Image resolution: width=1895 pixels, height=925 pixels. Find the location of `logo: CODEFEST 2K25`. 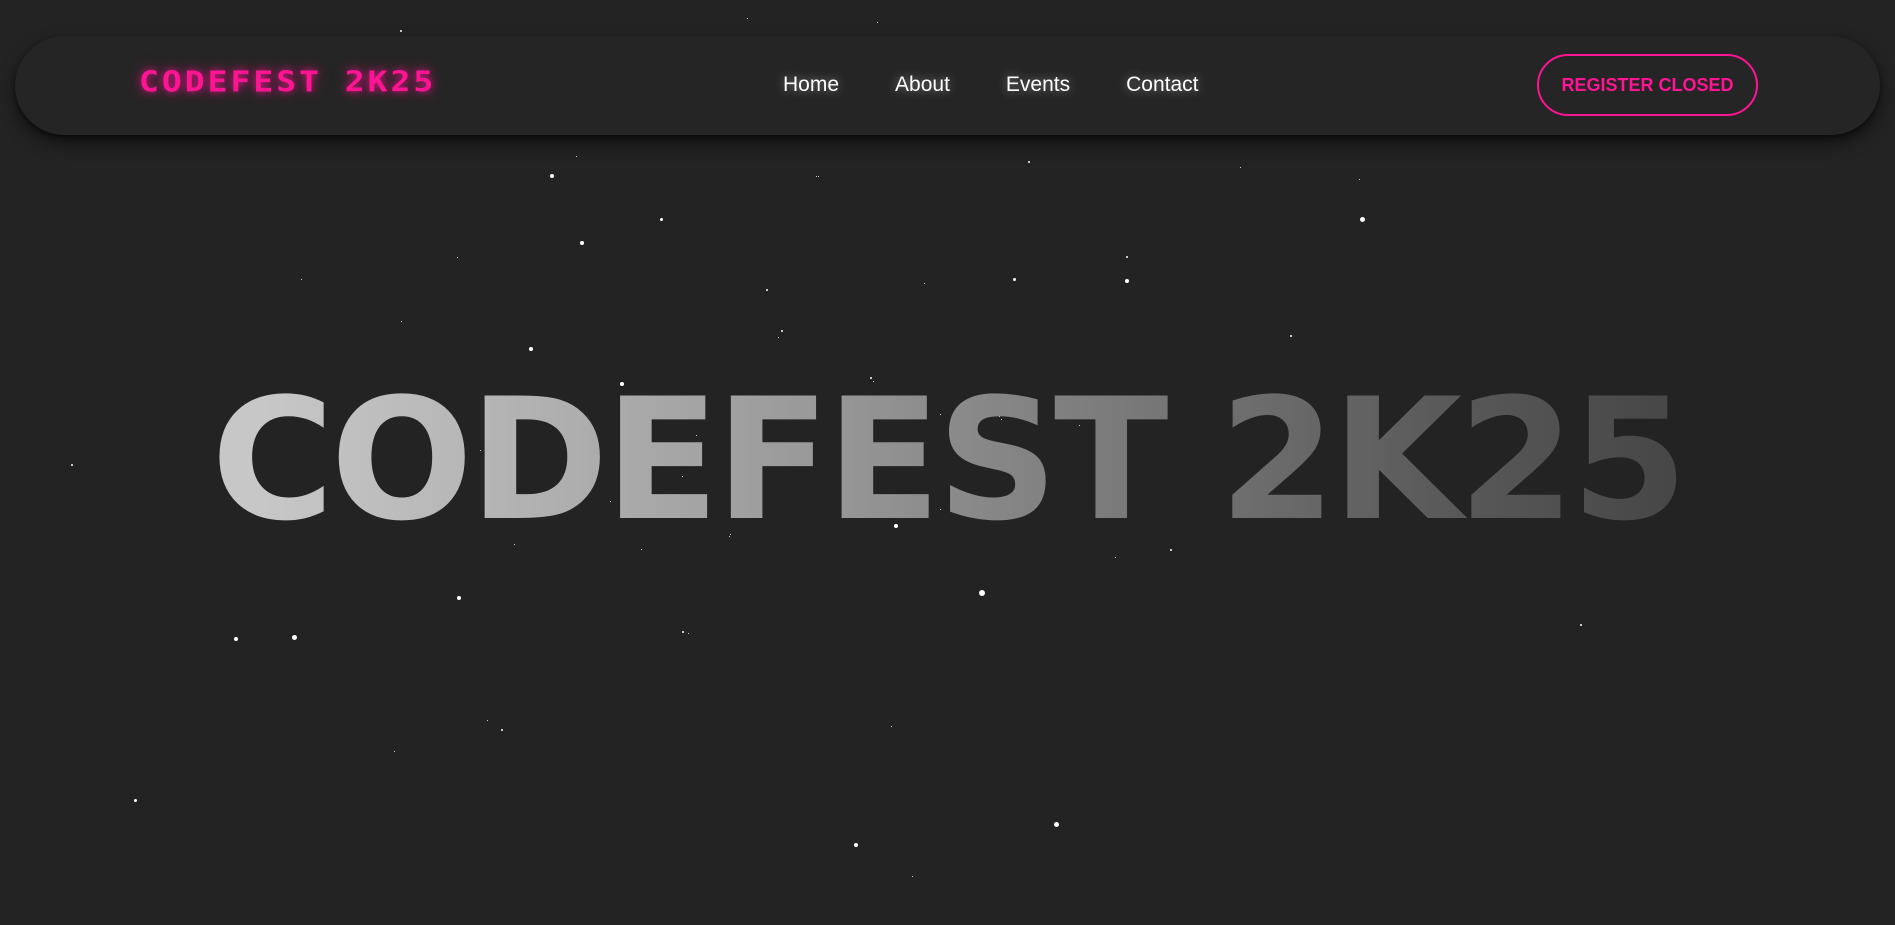

logo: CODEFEST 2K25 is located at coordinates (287, 81).